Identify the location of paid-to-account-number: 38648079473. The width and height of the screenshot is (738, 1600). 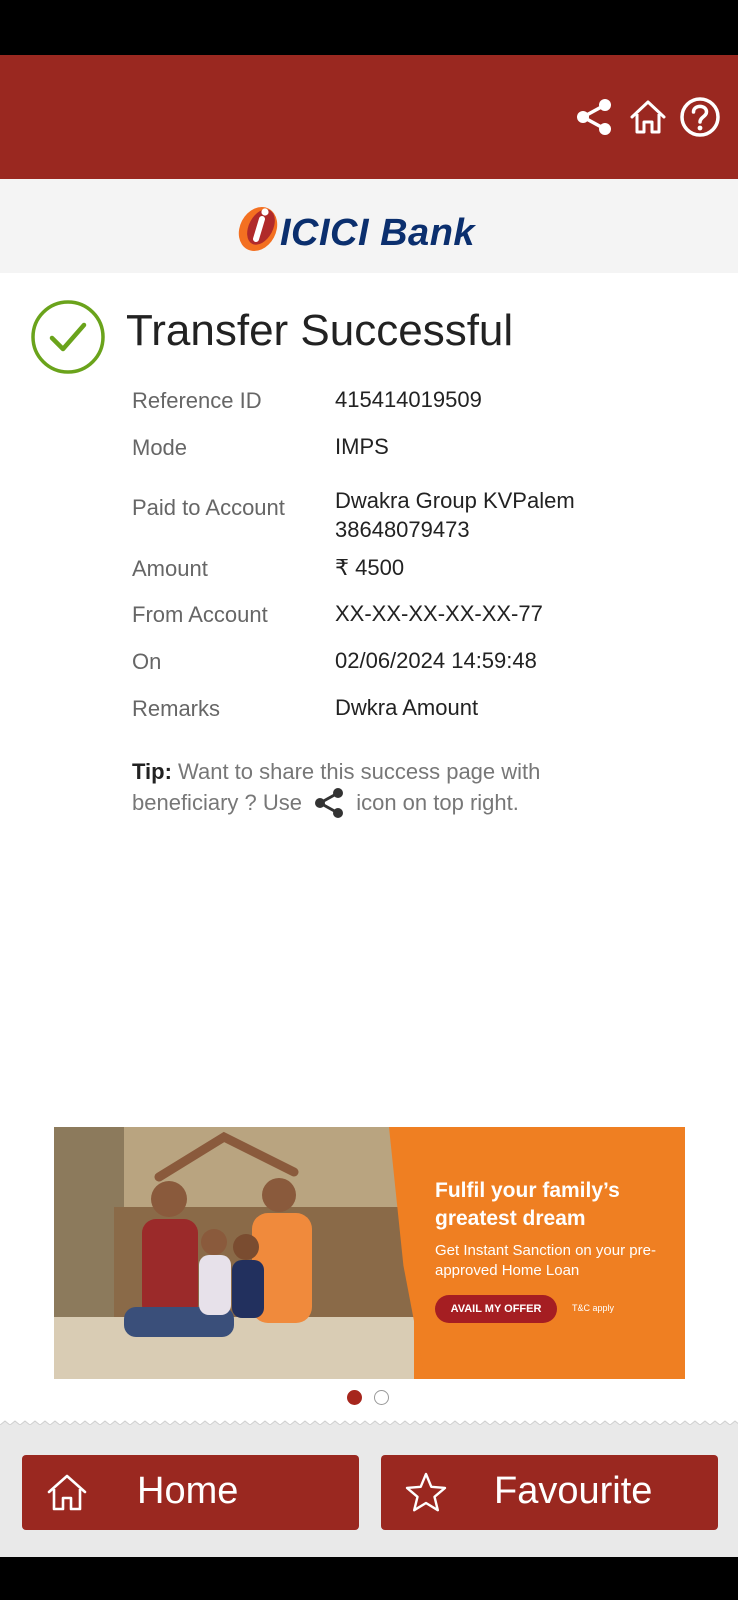
(402, 529).